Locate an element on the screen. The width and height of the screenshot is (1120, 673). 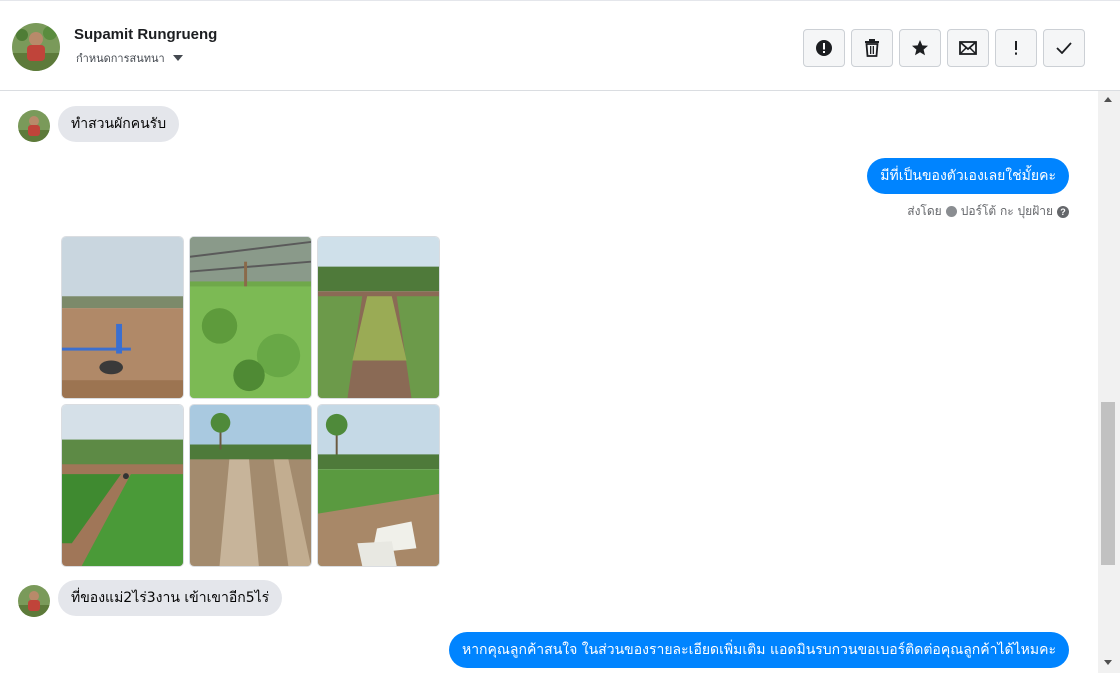
exclamation-icon is located at coordinates (1016, 48).